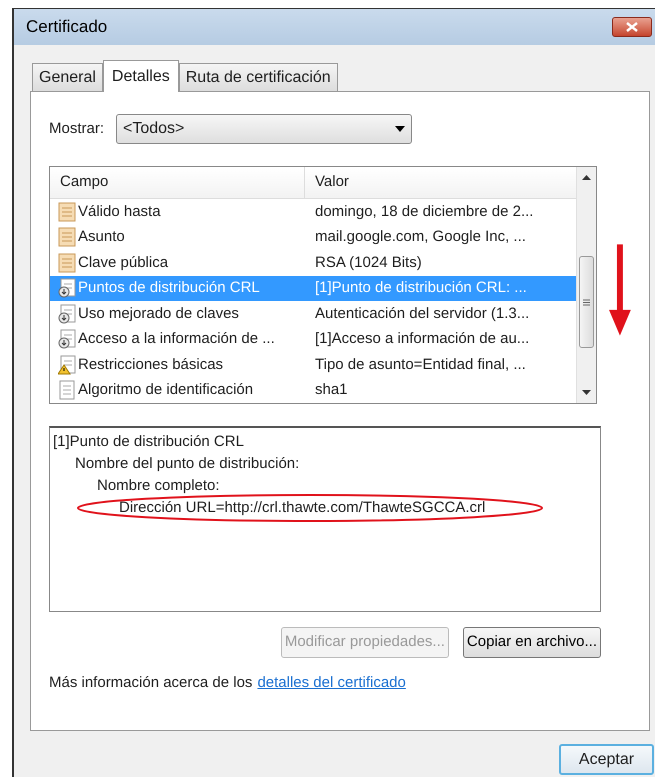 The image size is (655, 777). Describe the element at coordinates (620, 290) in the screenshot. I see `down-arrow-icon` at that location.